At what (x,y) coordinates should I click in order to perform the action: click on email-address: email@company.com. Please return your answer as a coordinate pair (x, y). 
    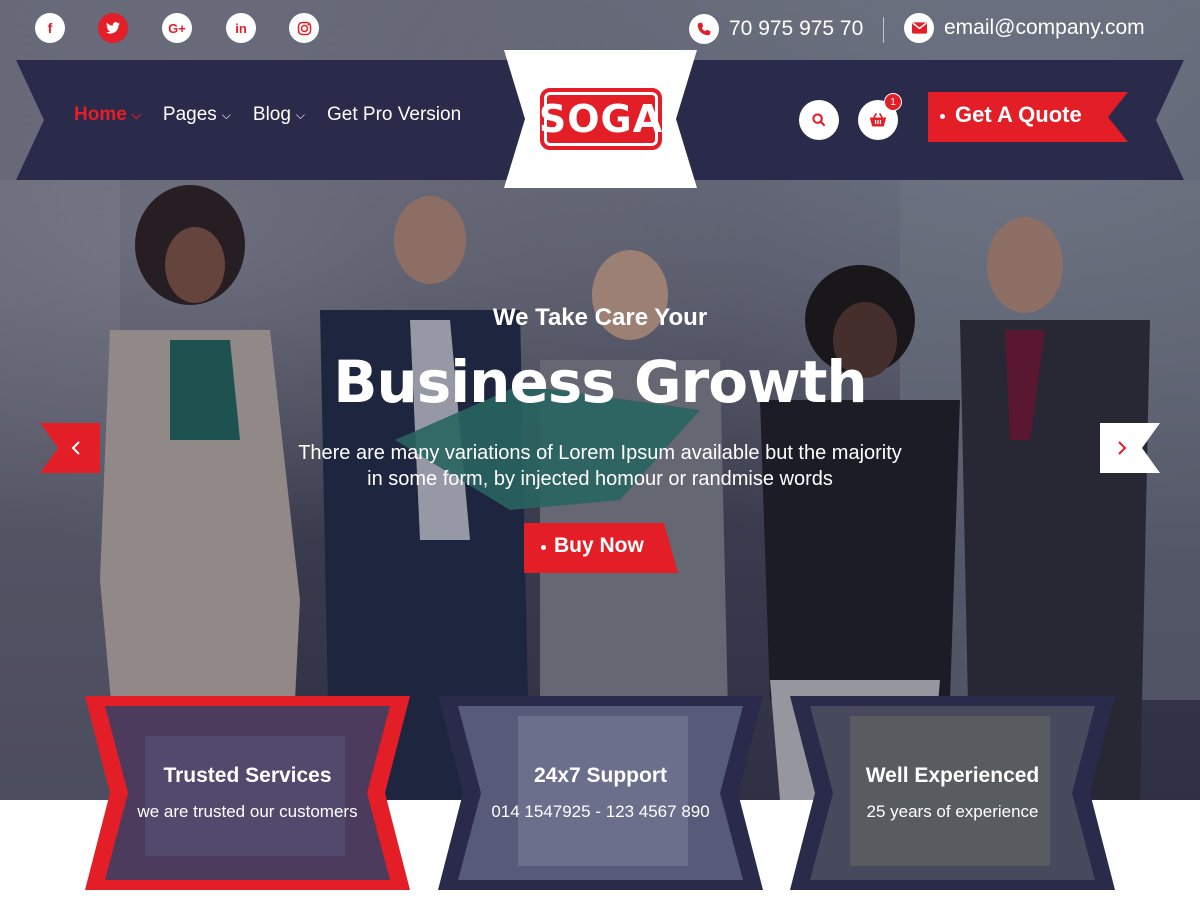
    Looking at the image, I should click on (1044, 27).